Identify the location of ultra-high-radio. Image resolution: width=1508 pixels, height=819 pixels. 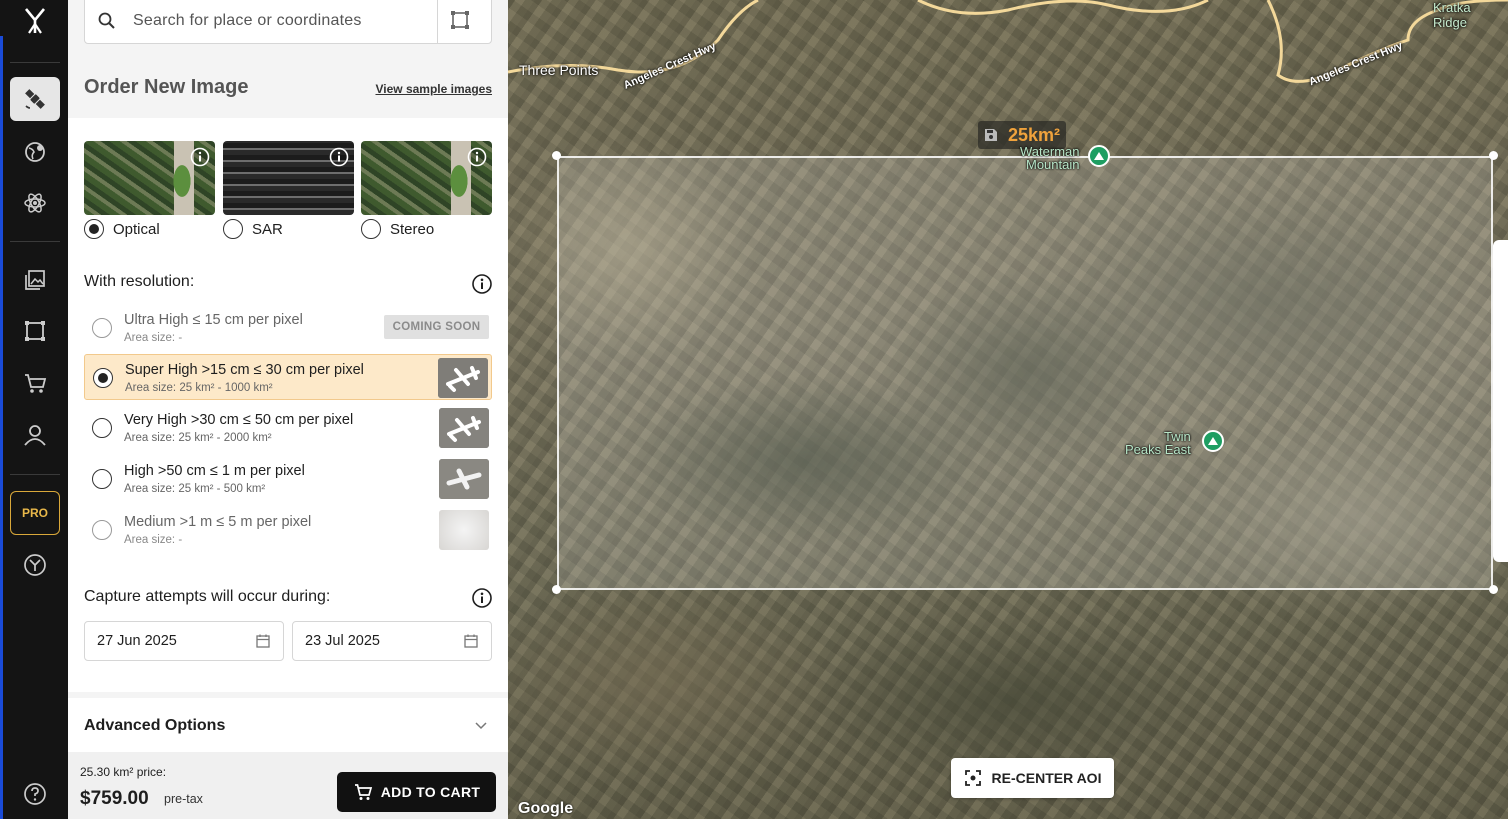
(102, 328).